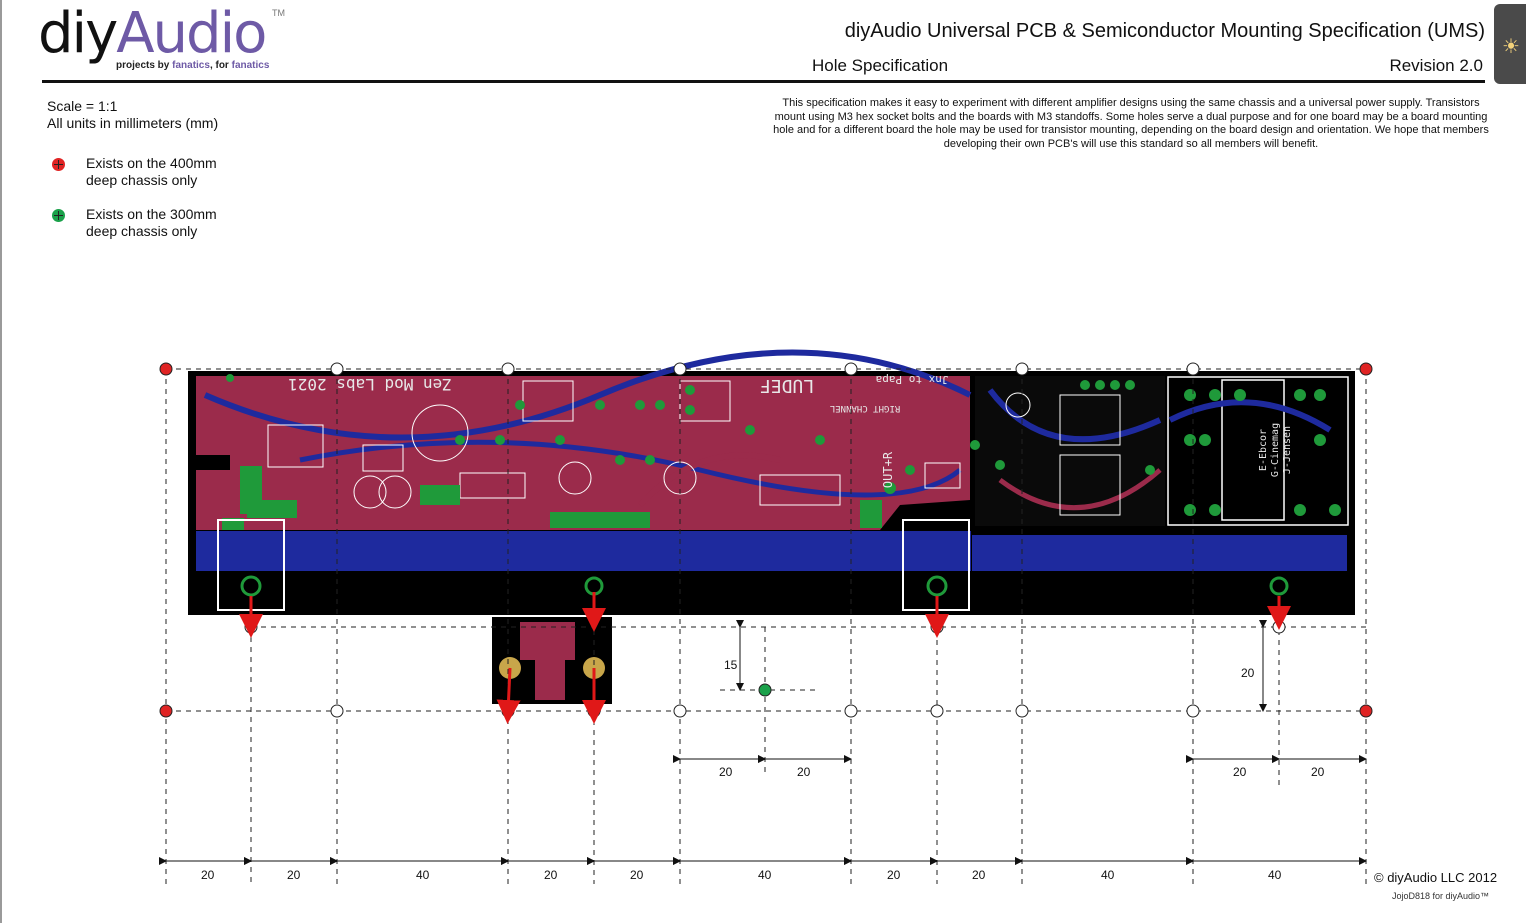 Image resolution: width=1526 pixels, height=923 pixels. Describe the element at coordinates (1287, 450) in the screenshot. I see `pcb-tag3: J-Jensen` at that location.